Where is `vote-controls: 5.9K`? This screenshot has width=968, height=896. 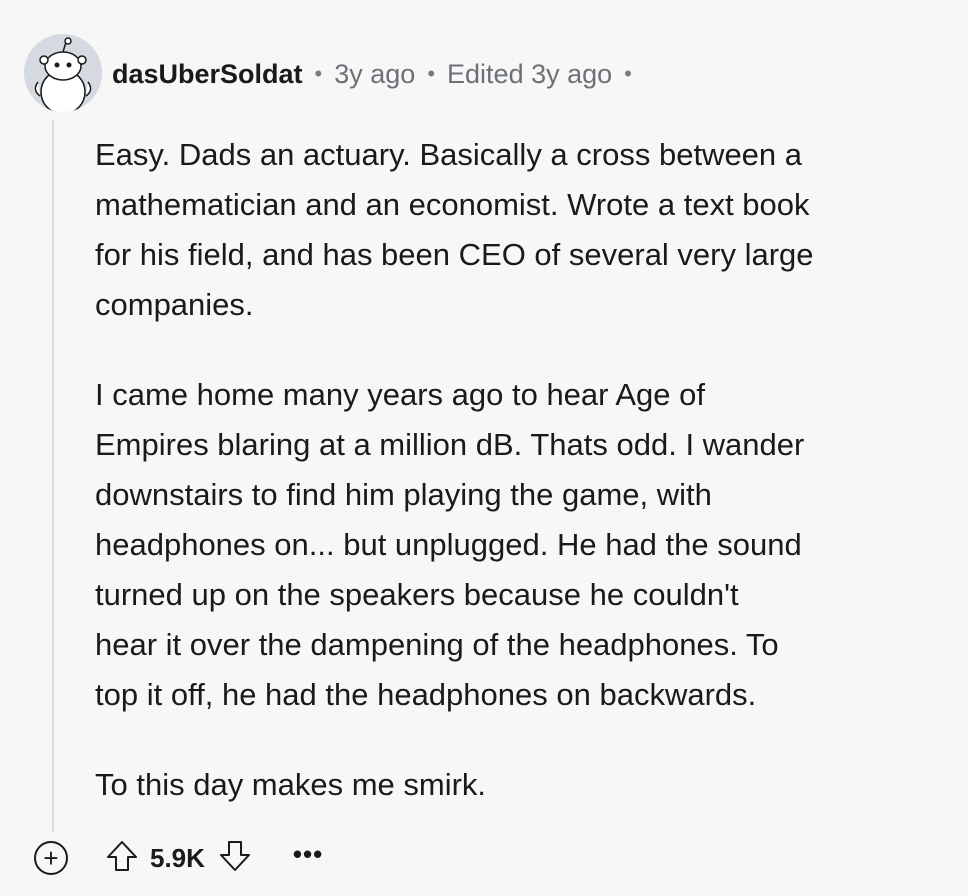 vote-controls: 5.9K is located at coordinates (178, 858).